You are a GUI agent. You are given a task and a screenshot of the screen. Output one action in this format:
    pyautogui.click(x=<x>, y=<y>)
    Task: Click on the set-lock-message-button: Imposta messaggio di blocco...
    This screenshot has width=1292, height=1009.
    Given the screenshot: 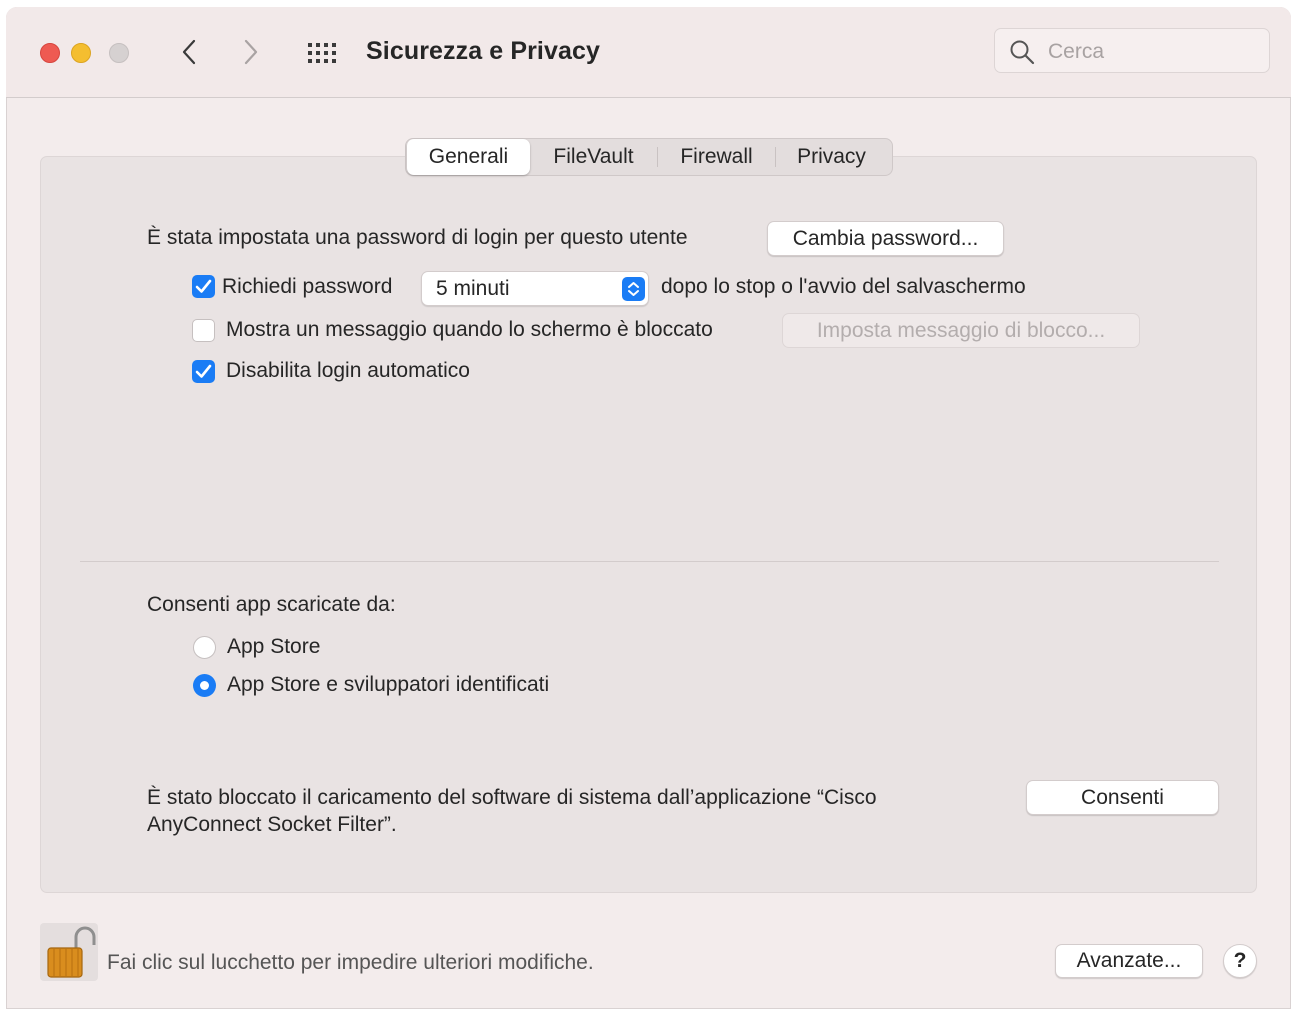 What is the action you would take?
    pyautogui.click(x=961, y=330)
    